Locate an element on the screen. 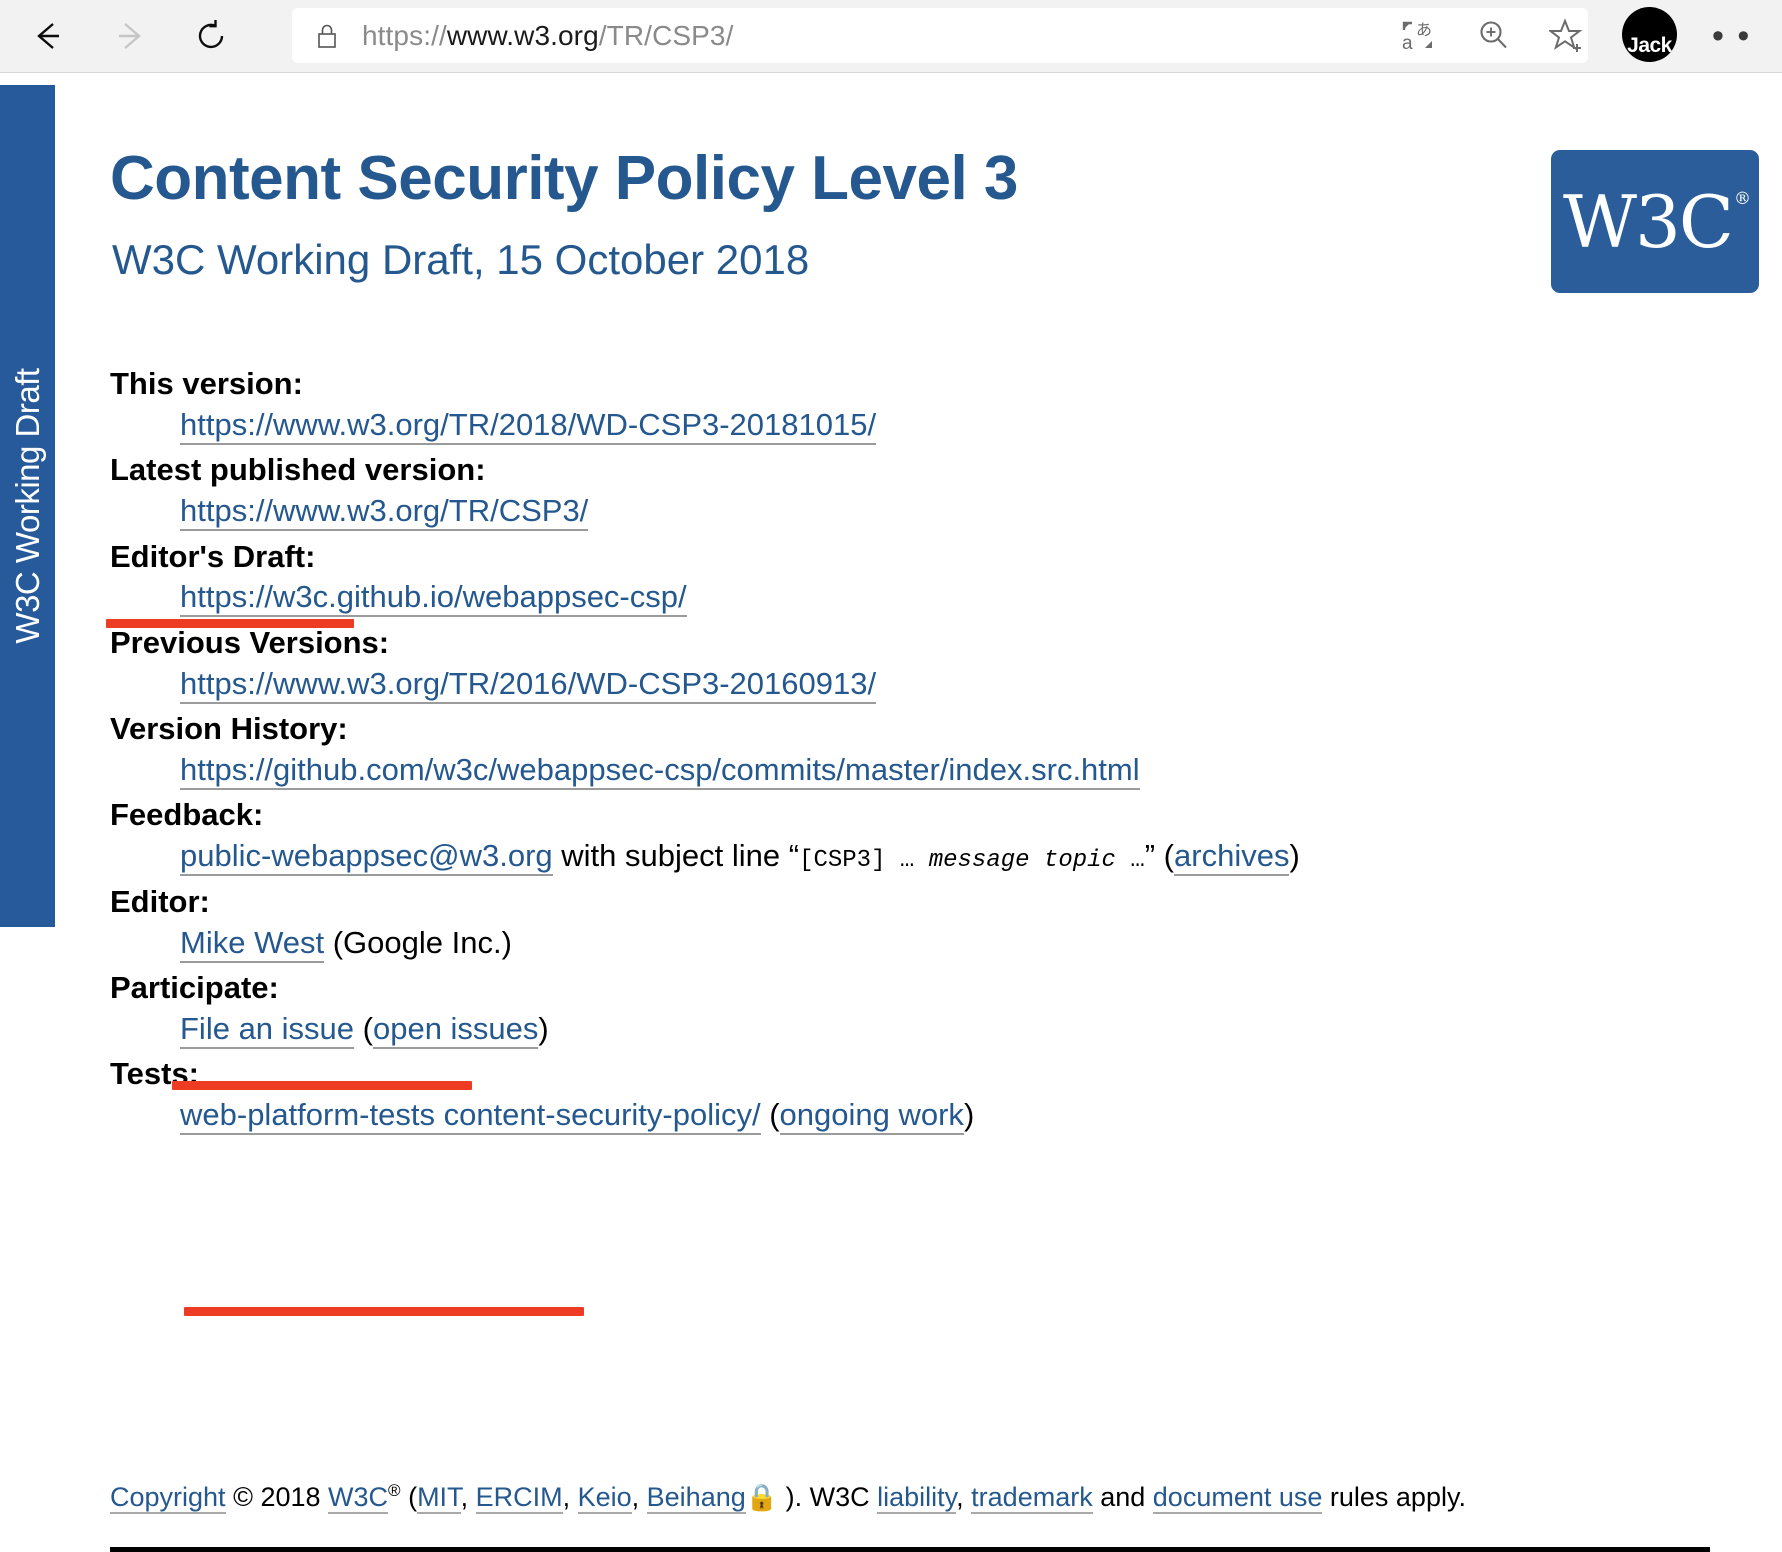  avatar: Jack is located at coordinates (1649, 34).